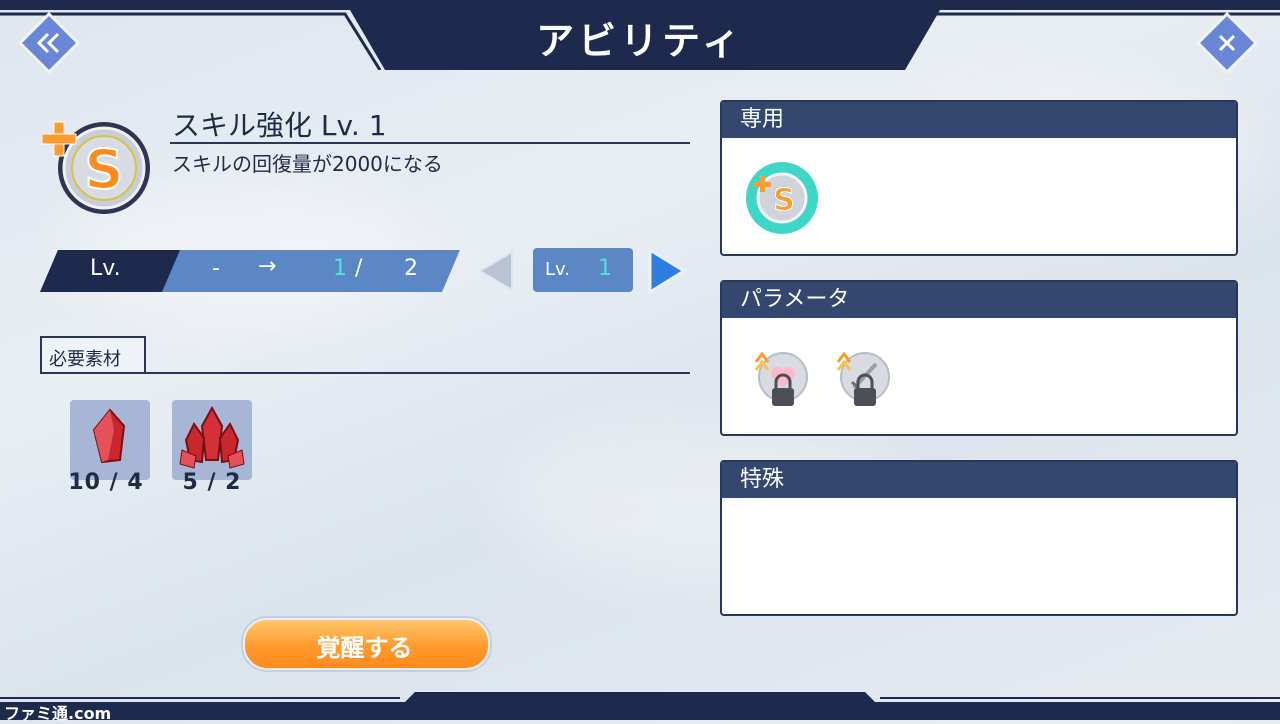 The width and height of the screenshot is (1280, 724). What do you see at coordinates (216, 268) in the screenshot?
I see `level-from: -` at bounding box center [216, 268].